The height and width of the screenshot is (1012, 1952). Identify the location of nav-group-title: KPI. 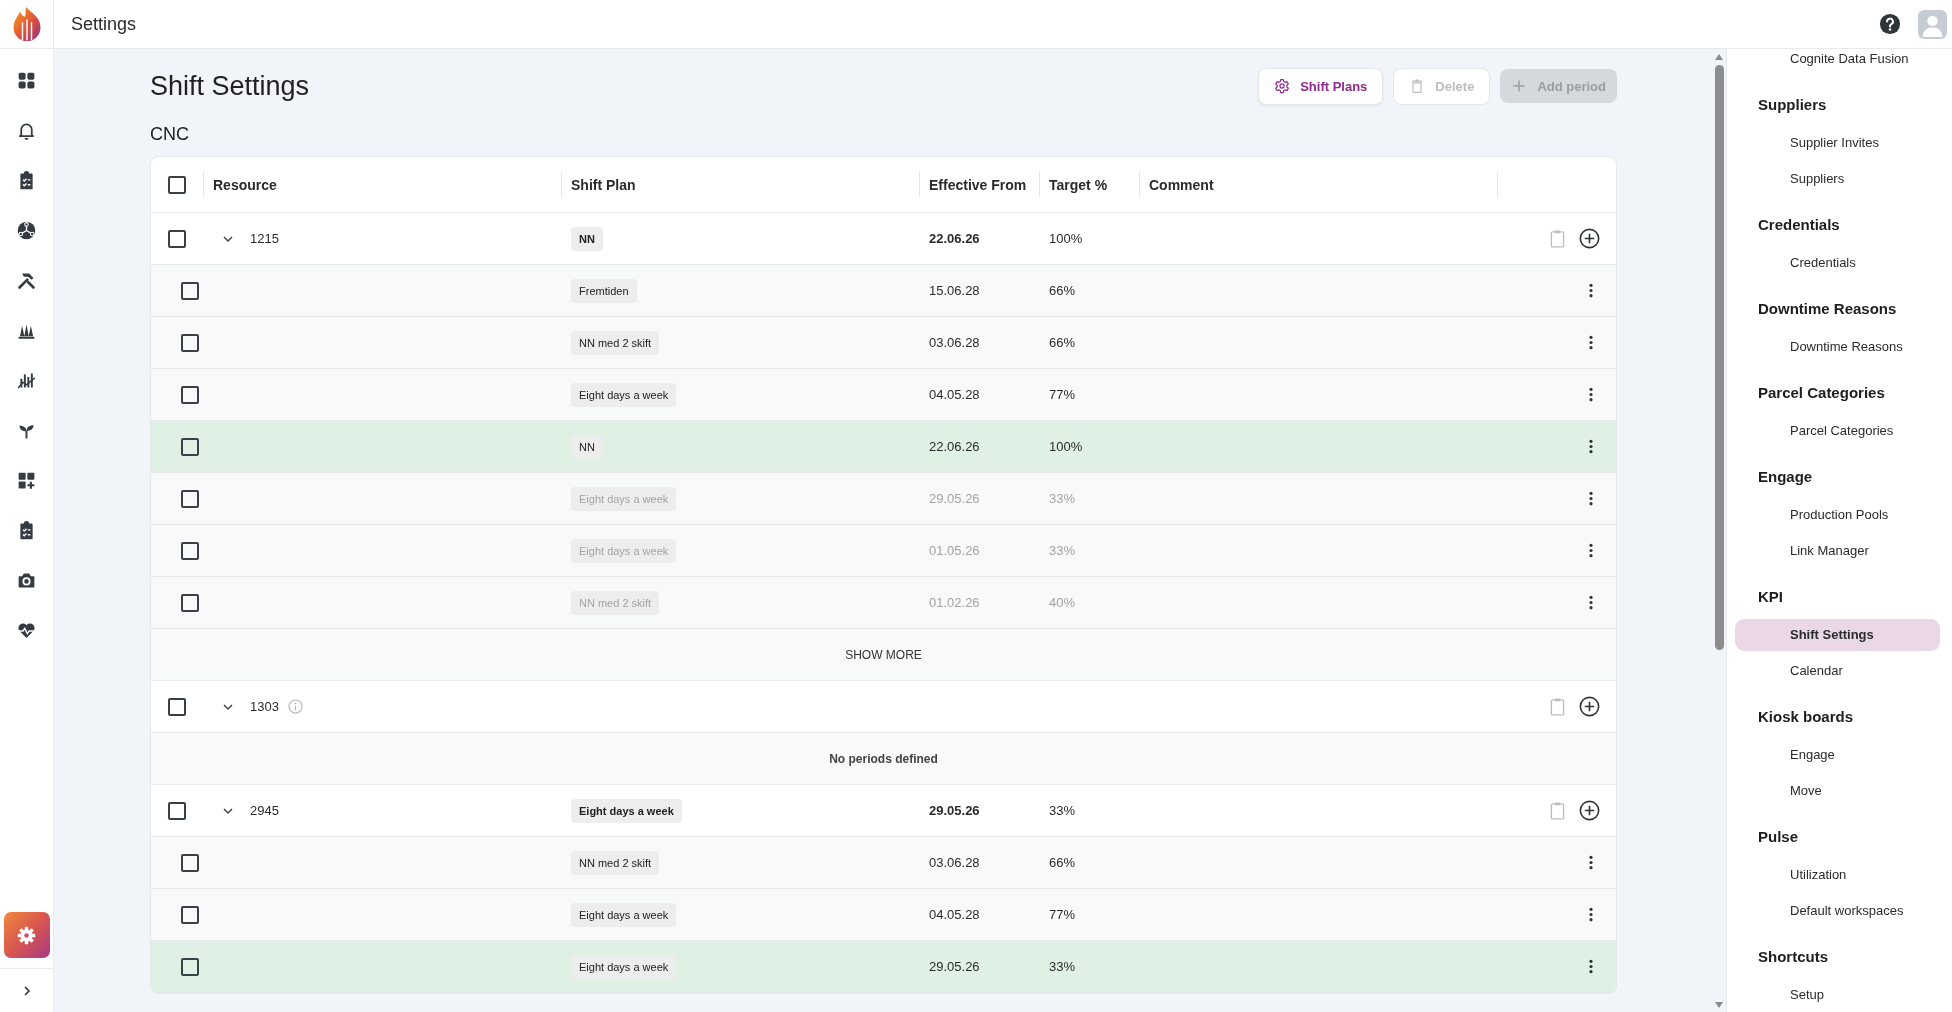
(1770, 597).